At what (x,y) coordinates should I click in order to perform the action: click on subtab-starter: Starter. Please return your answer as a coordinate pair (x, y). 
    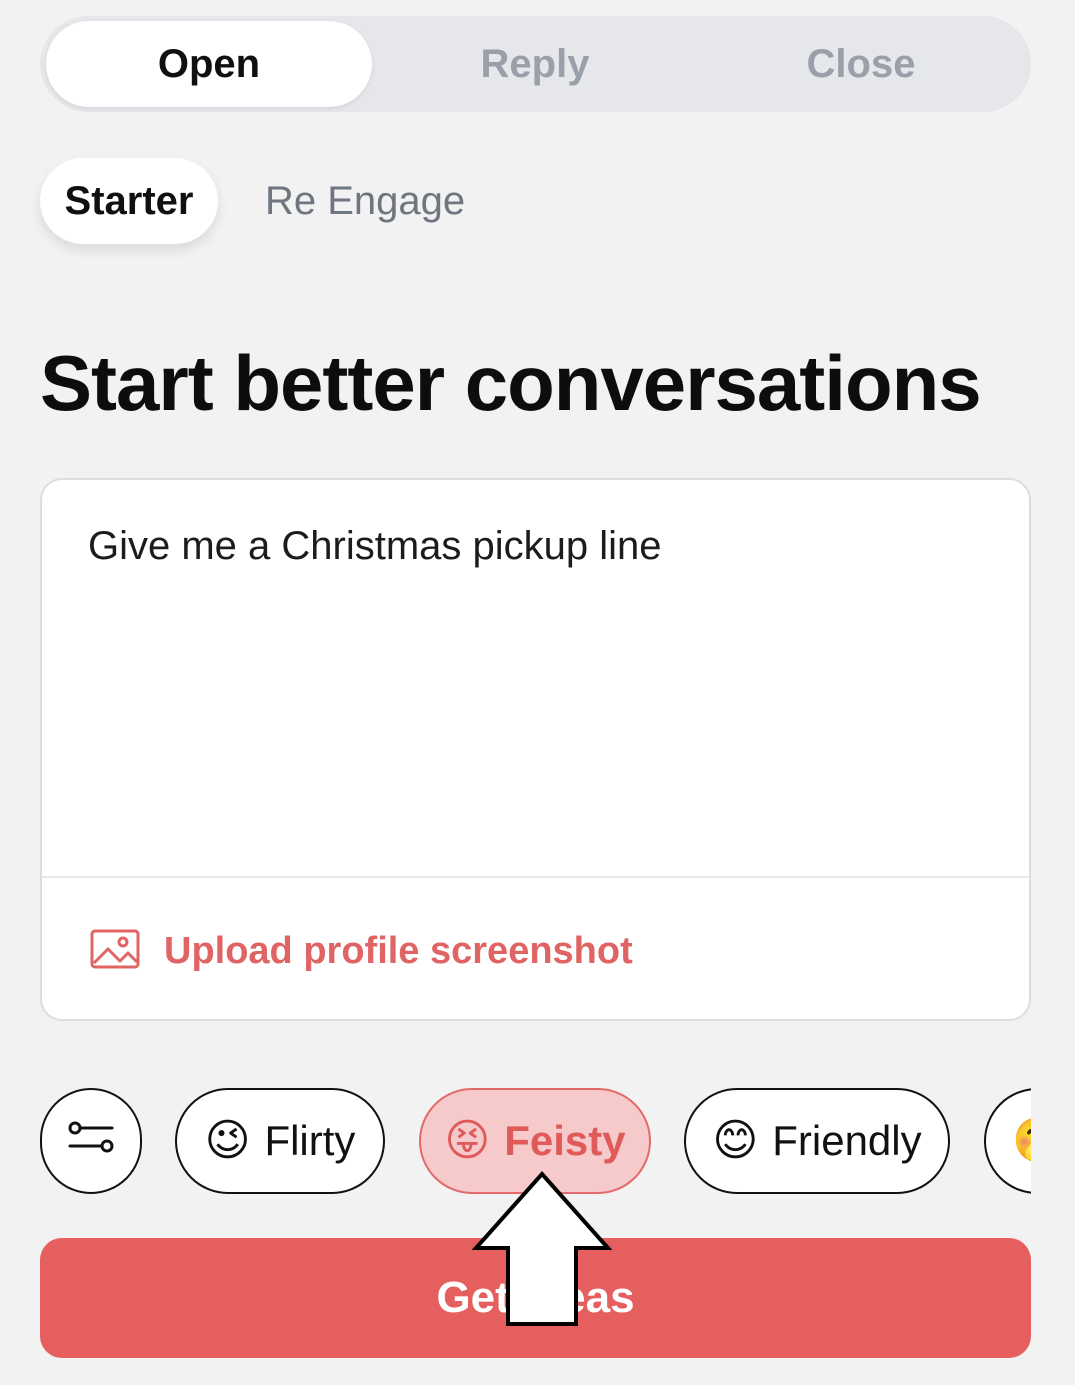
    Looking at the image, I should click on (129, 201).